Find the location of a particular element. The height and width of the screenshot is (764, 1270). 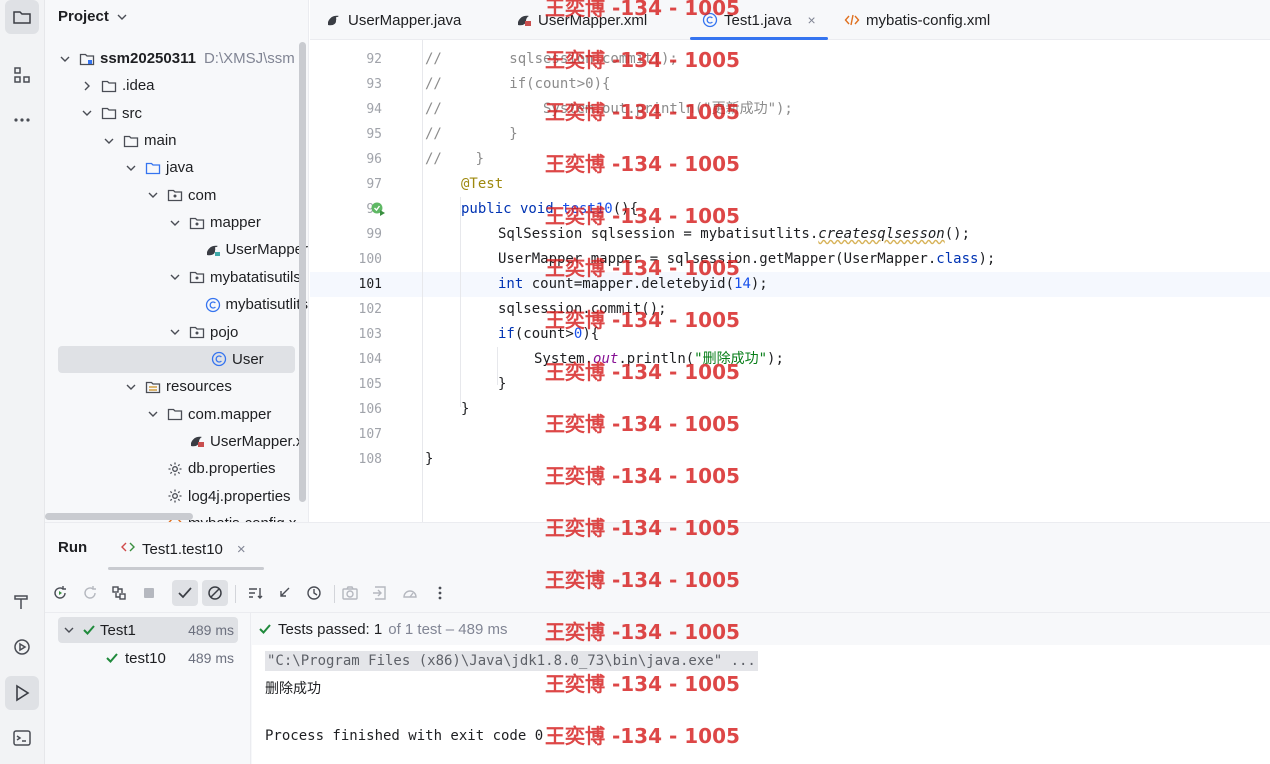

tree-item-label: mybatisutlits is located at coordinates (266, 305).